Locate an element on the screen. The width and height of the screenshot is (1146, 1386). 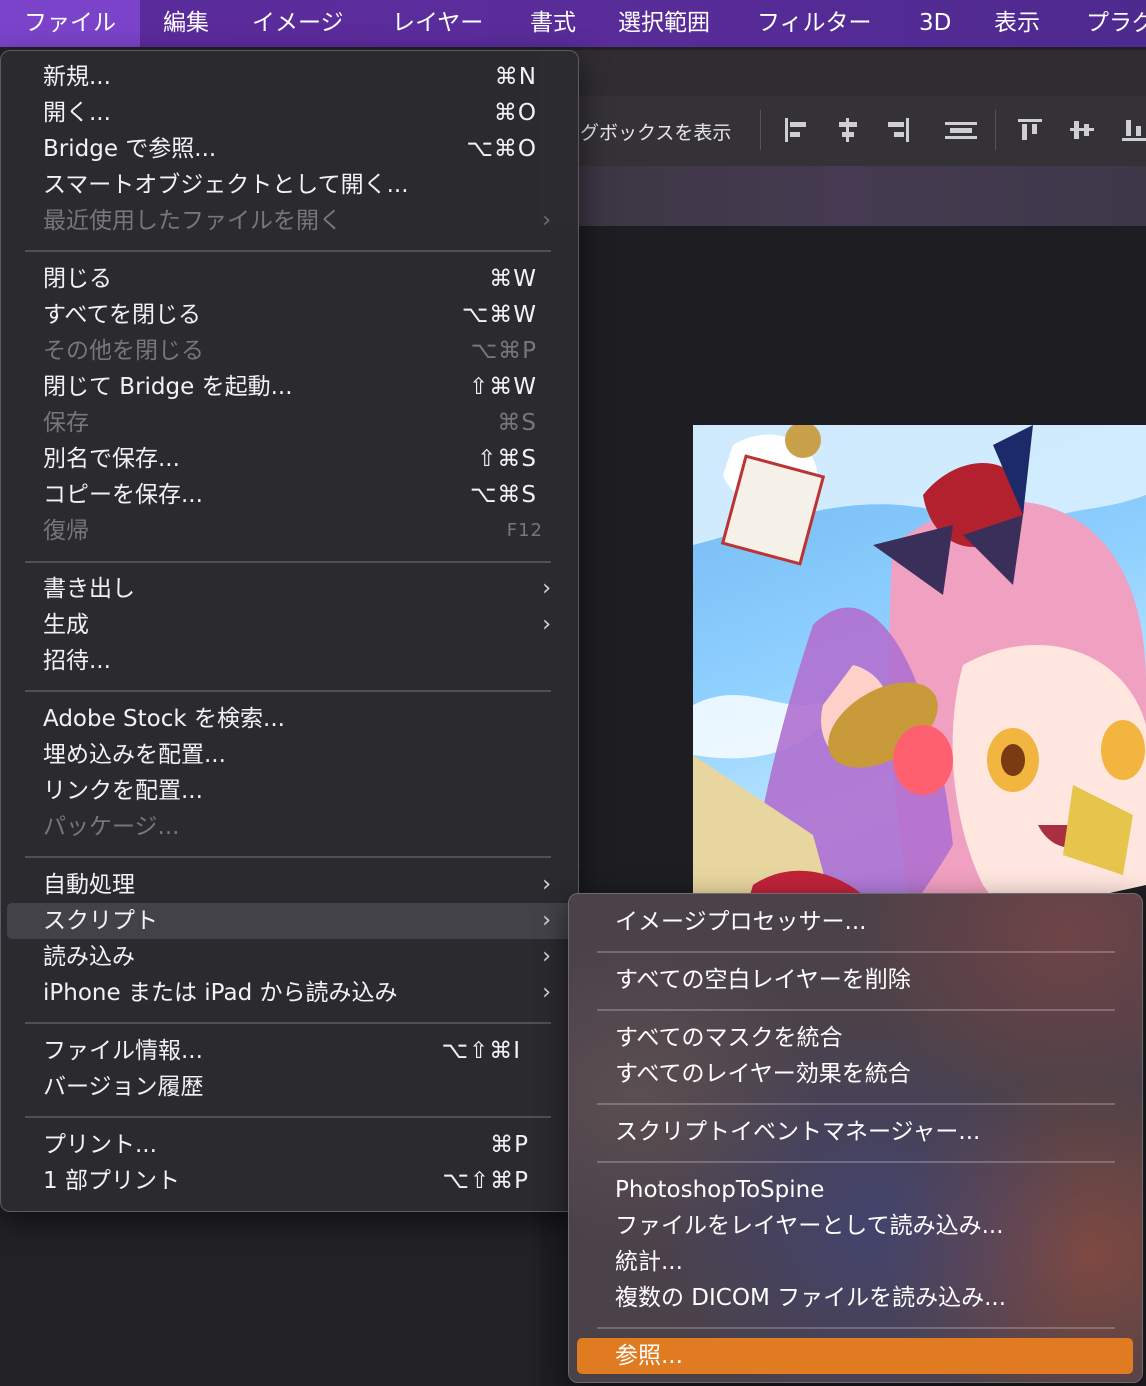
align-right-icon is located at coordinates (898, 130).